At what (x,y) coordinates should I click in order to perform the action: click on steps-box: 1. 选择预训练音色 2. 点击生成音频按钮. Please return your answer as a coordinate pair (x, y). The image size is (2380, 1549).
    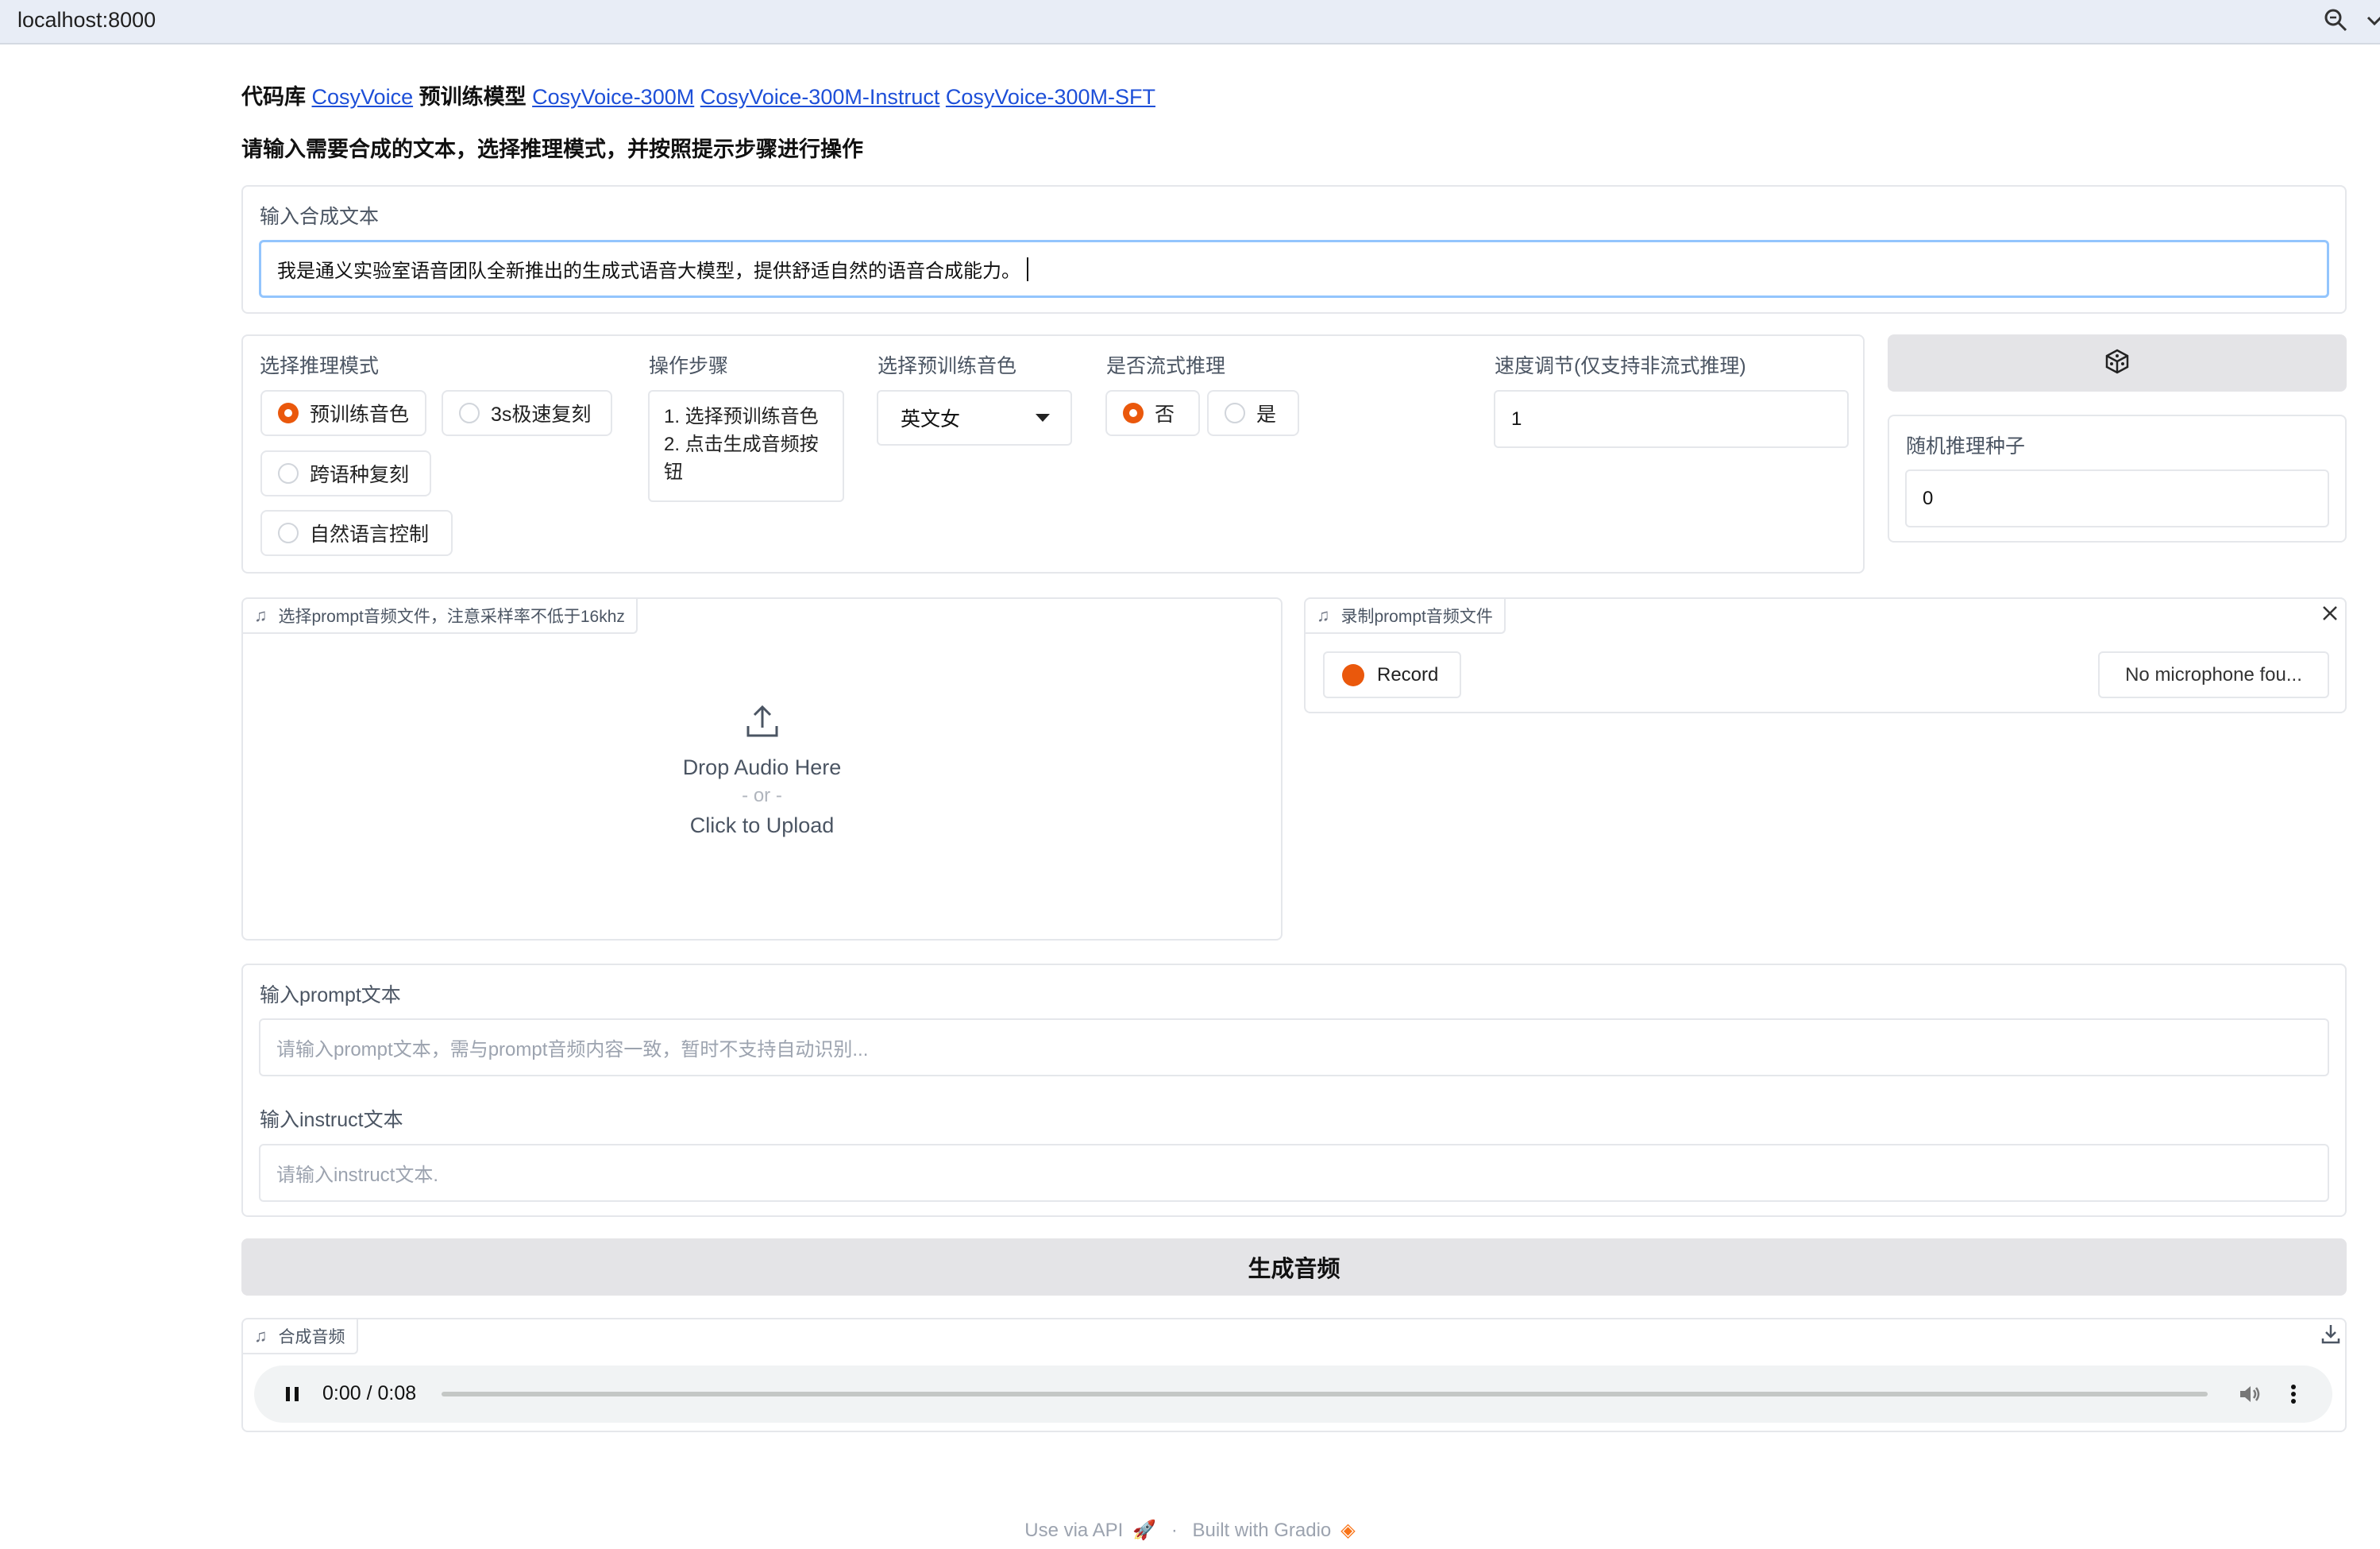
    Looking at the image, I should click on (746, 446).